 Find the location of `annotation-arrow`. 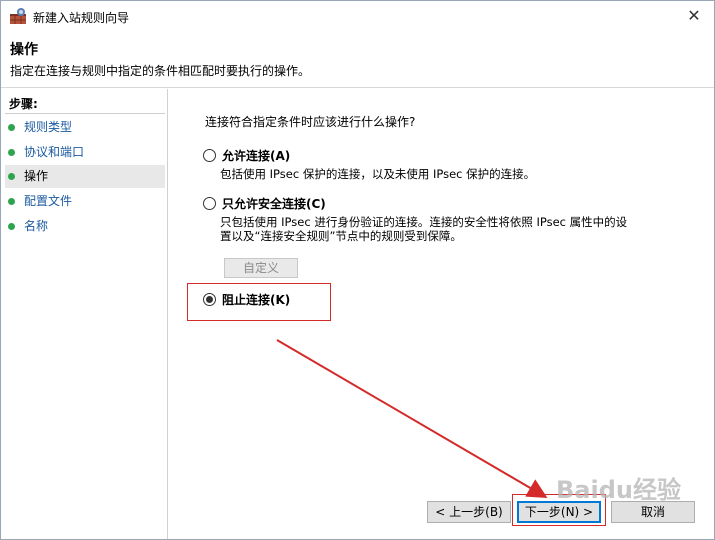

annotation-arrow is located at coordinates (412, 419).